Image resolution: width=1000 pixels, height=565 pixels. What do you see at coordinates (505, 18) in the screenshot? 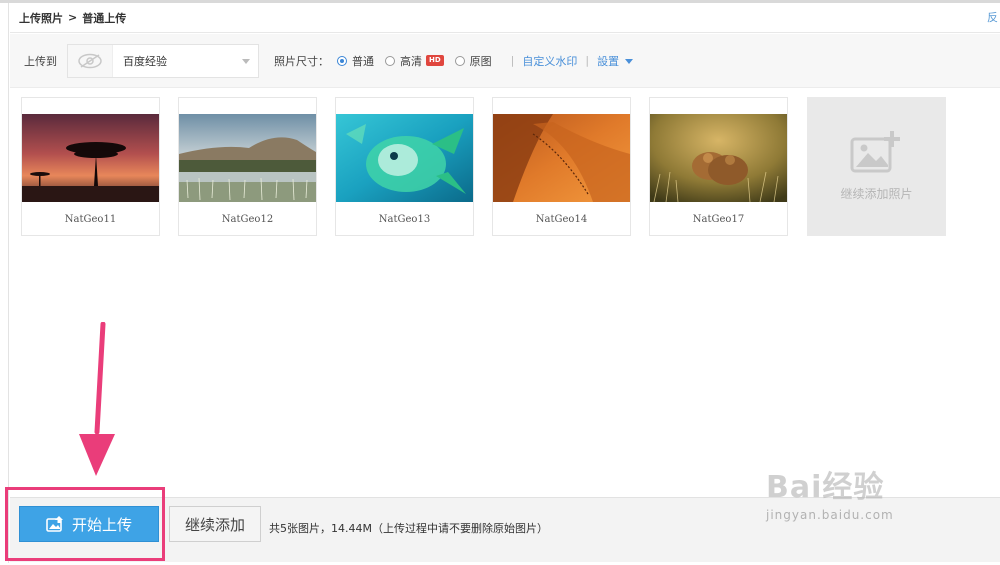
I see `breadcrumb: 上传照片 > 普通上传` at bounding box center [505, 18].